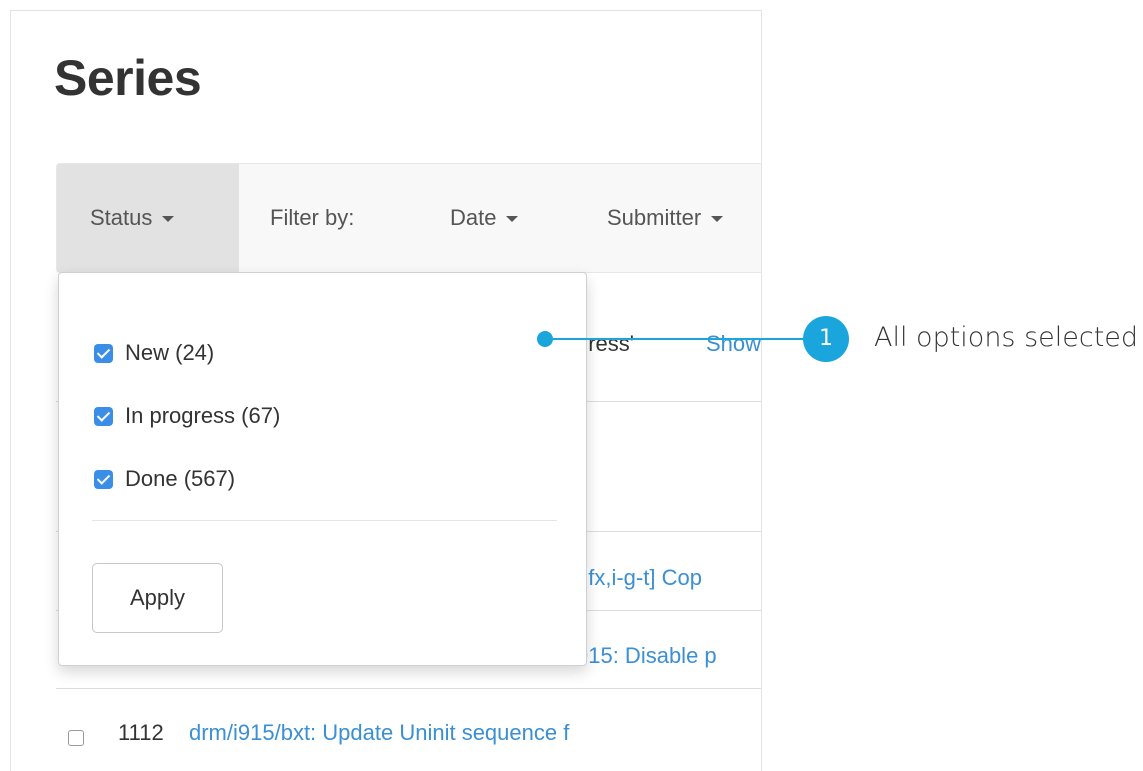  Describe the element at coordinates (408, 218) in the screenshot. I see `filter-navbar: Status Filter by: Date Submitter` at that location.